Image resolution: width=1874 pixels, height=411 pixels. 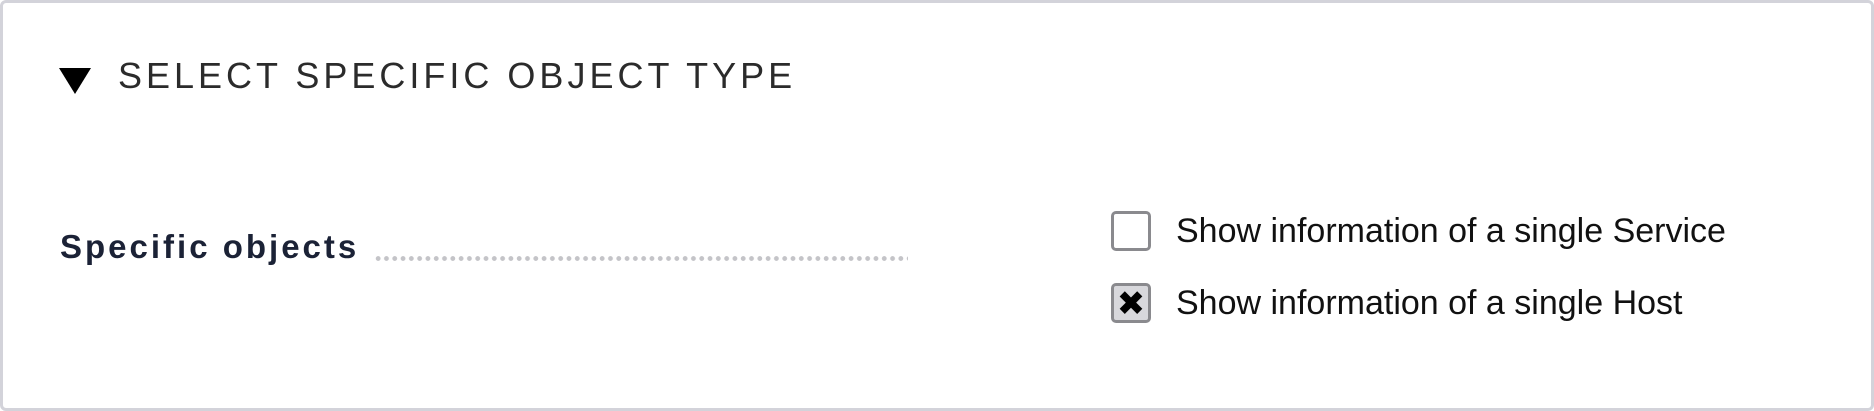 I want to click on service-checkbox, so click(x=1131, y=231).